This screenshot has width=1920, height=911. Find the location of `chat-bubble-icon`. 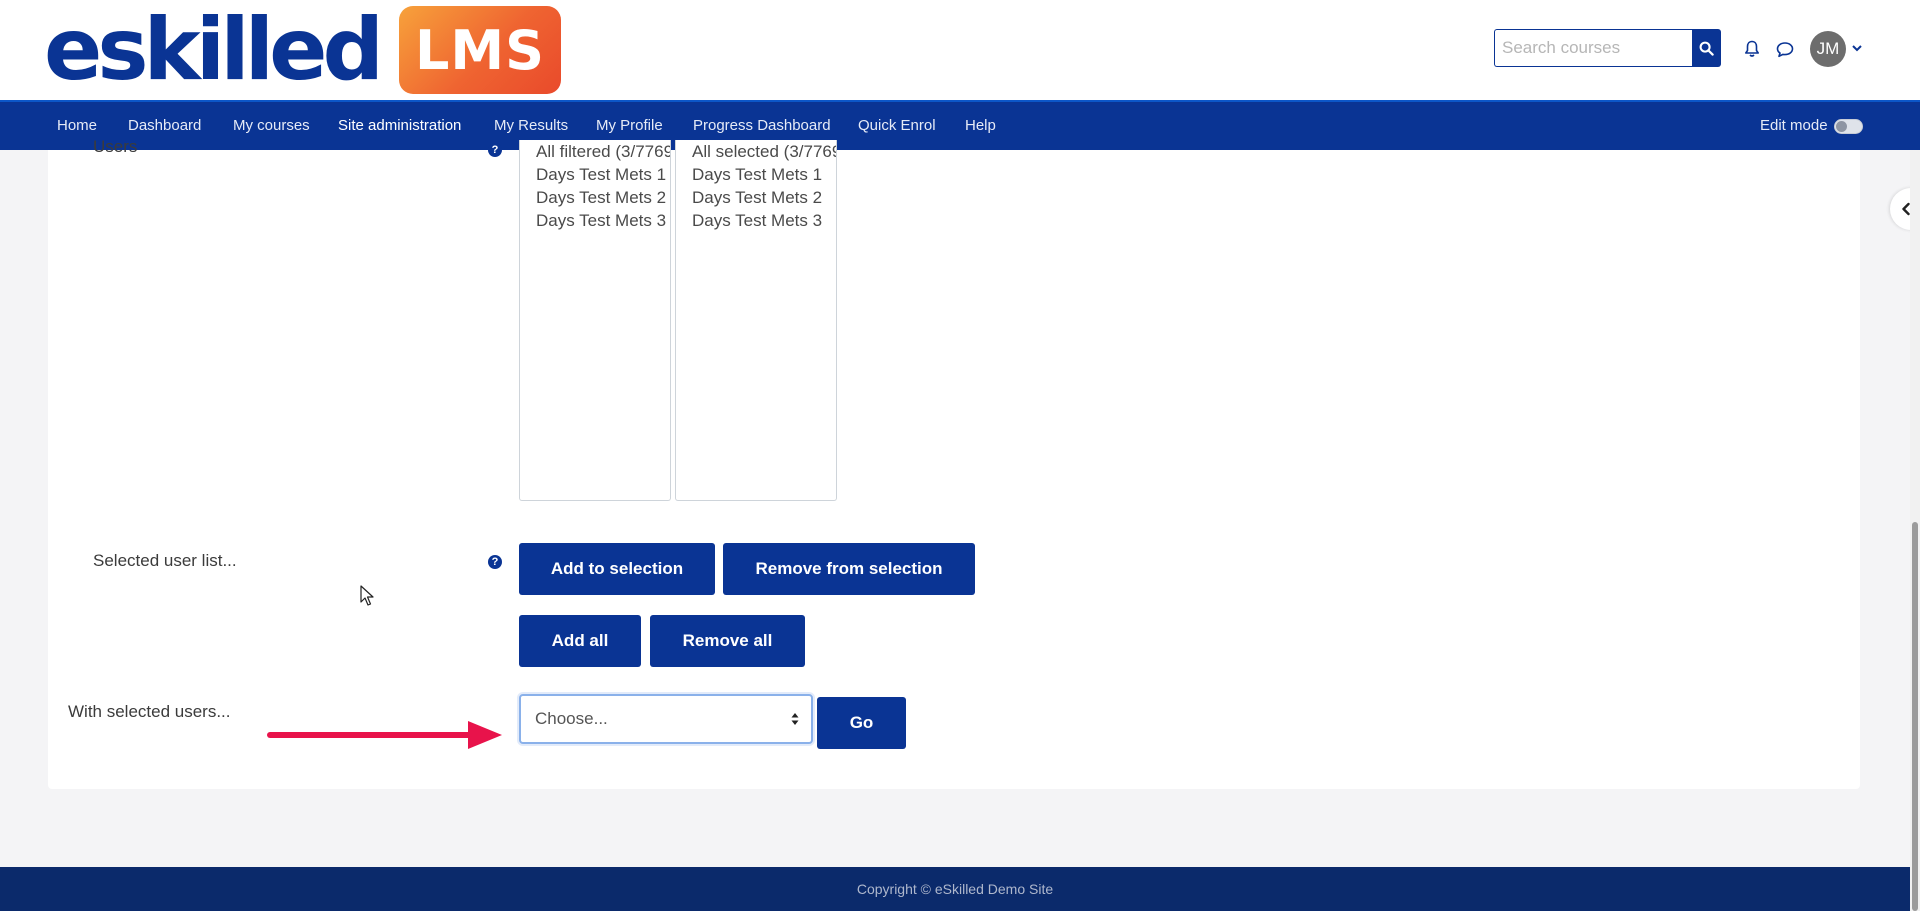

chat-bubble-icon is located at coordinates (1785, 49).